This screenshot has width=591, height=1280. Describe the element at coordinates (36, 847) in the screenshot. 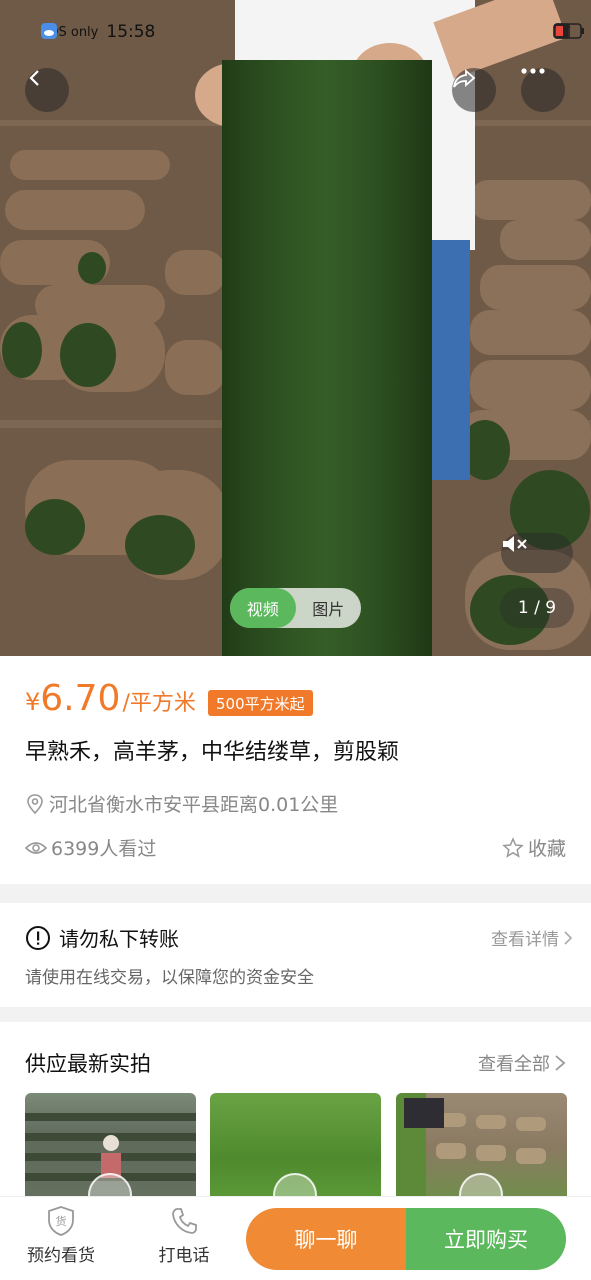

I see `eye-icon` at that location.